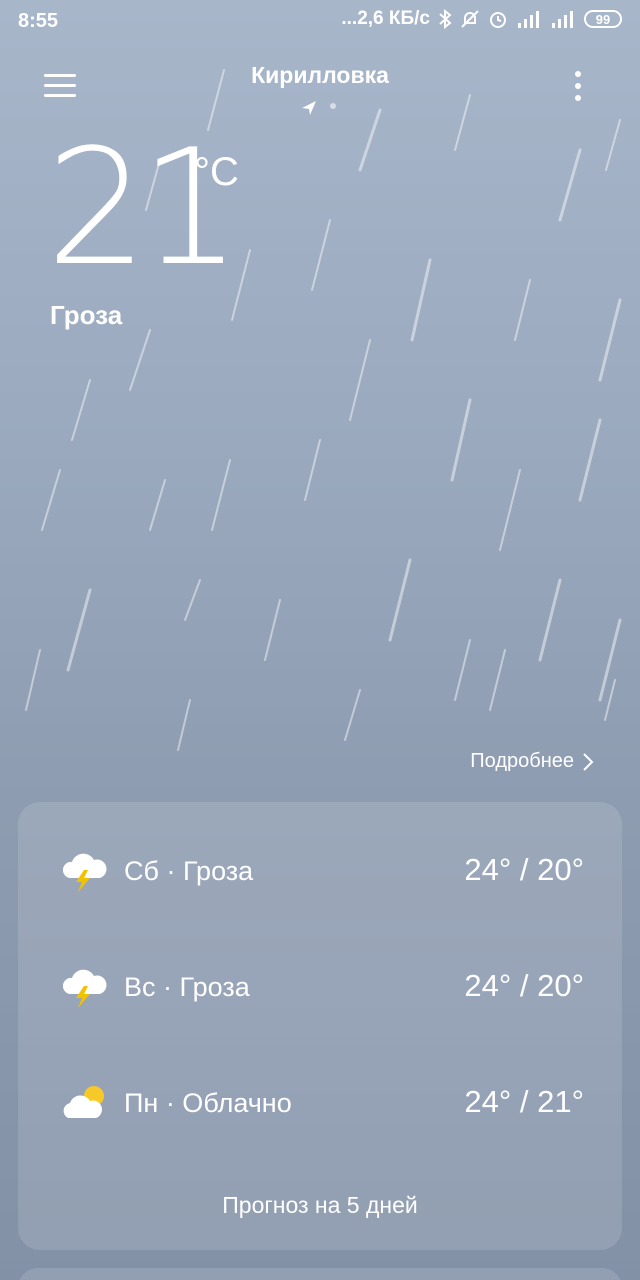  What do you see at coordinates (208, 1103) in the screenshot?
I see `forecast-day-label: Пн · Облачно` at bounding box center [208, 1103].